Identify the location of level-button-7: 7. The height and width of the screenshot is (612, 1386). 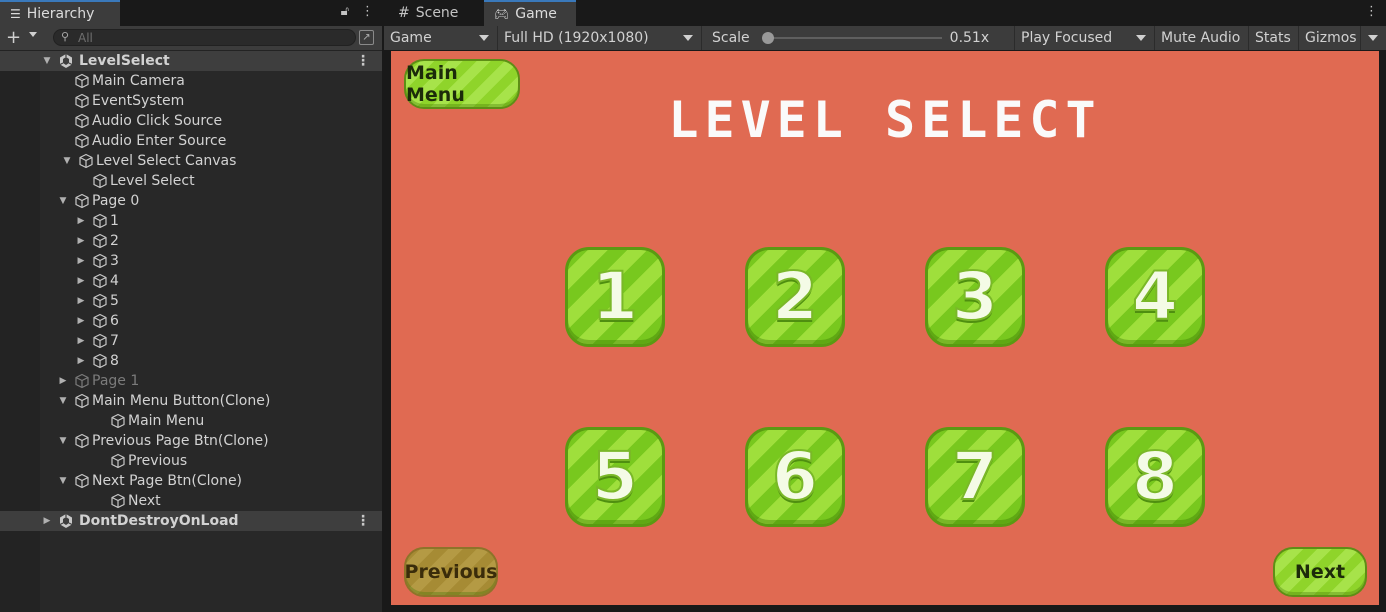
(975, 477).